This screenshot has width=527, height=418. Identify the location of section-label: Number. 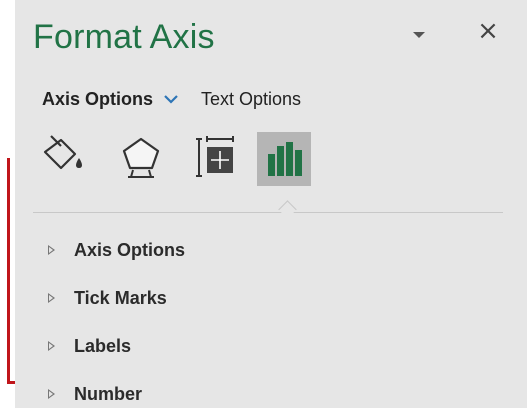
(108, 393).